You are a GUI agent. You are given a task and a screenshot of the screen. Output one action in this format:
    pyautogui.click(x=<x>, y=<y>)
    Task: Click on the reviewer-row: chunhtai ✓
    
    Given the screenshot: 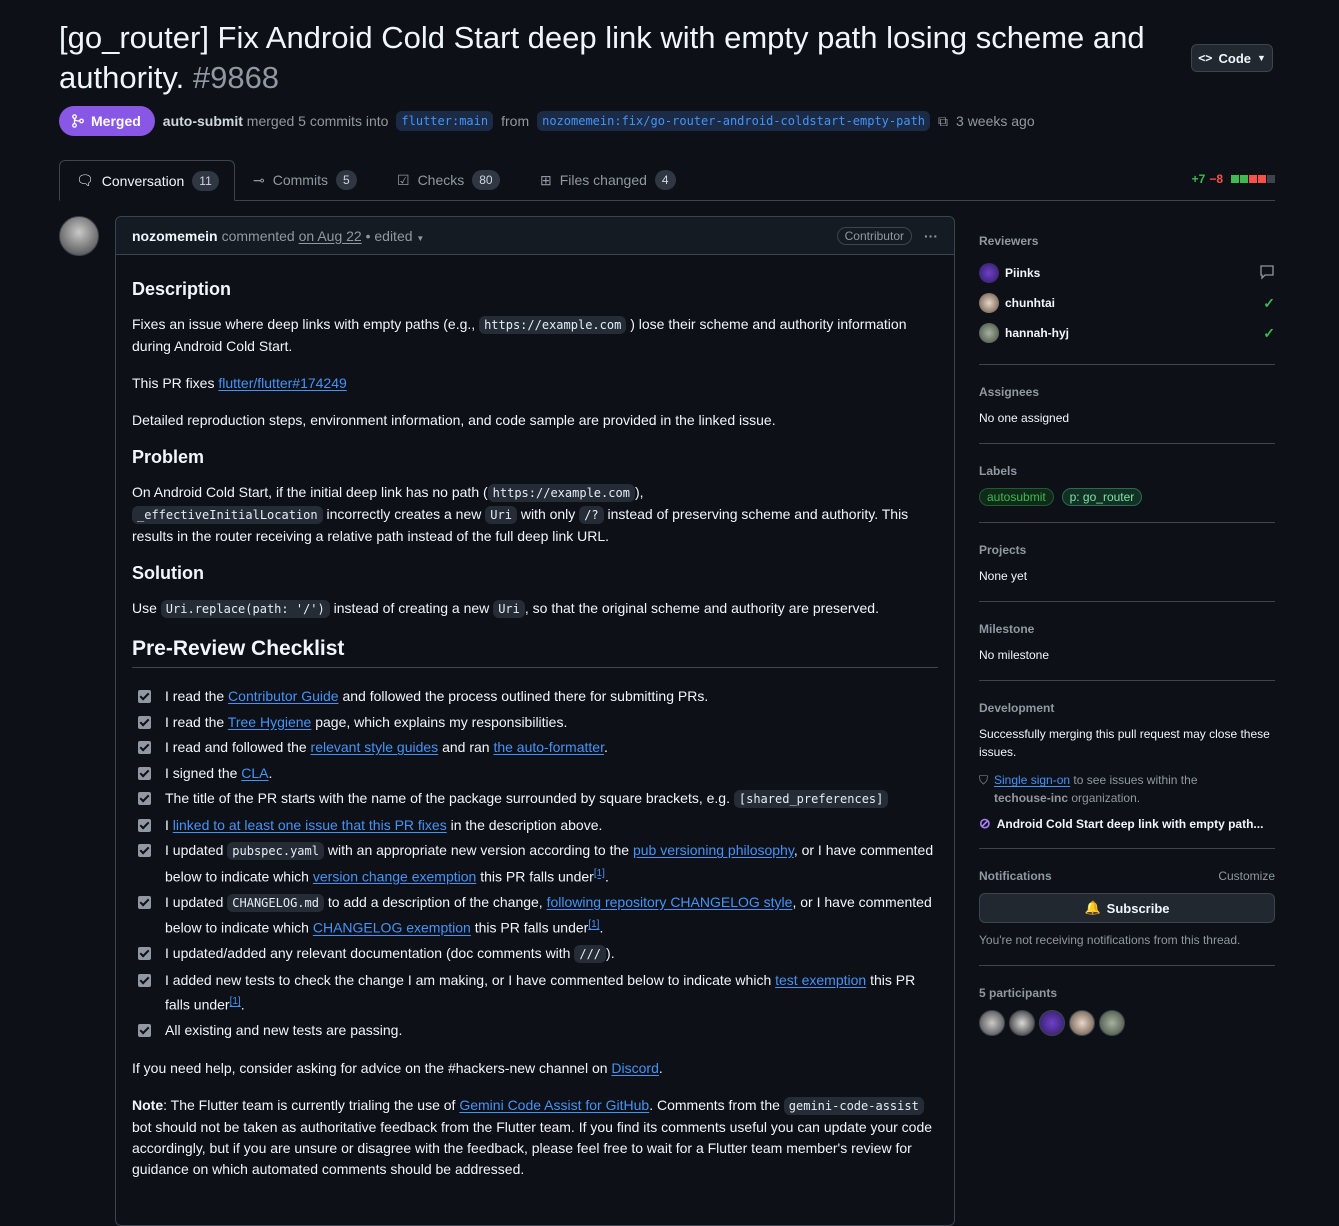 What is the action you would take?
    pyautogui.click(x=1127, y=303)
    